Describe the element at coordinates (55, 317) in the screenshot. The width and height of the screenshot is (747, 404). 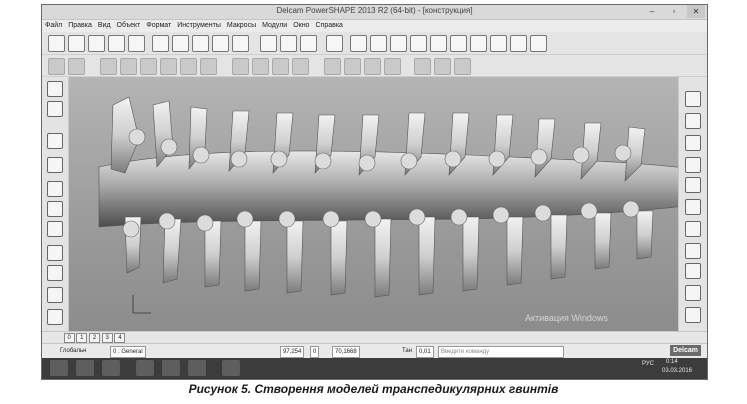
I see `annotation-icon` at that location.